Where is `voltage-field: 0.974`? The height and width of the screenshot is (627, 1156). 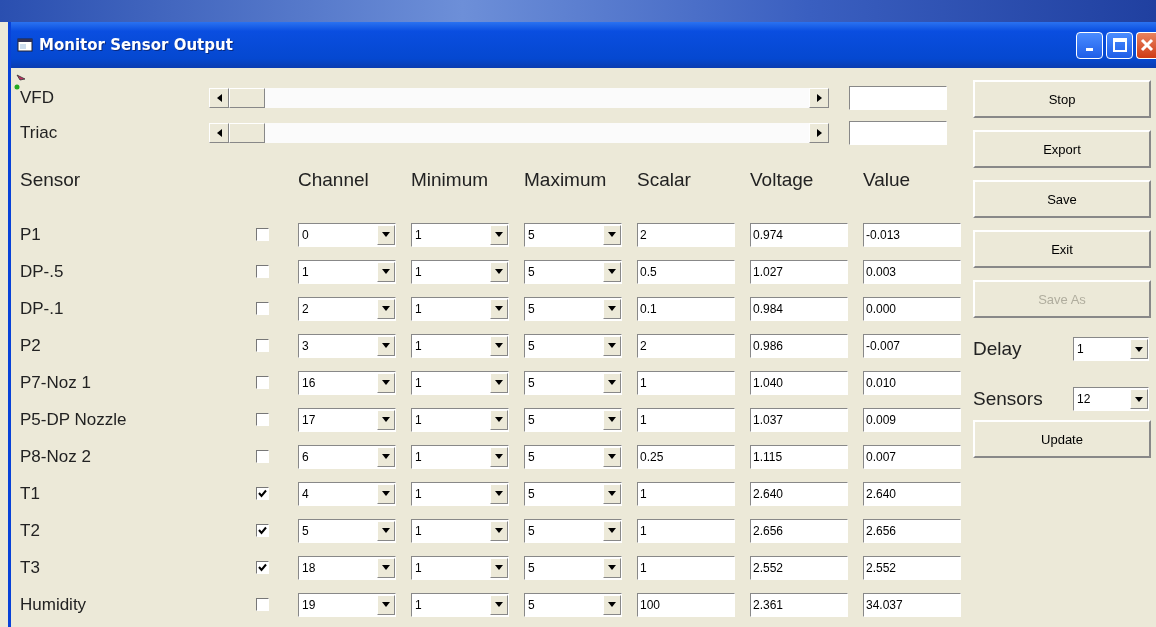 voltage-field: 0.974 is located at coordinates (799, 234).